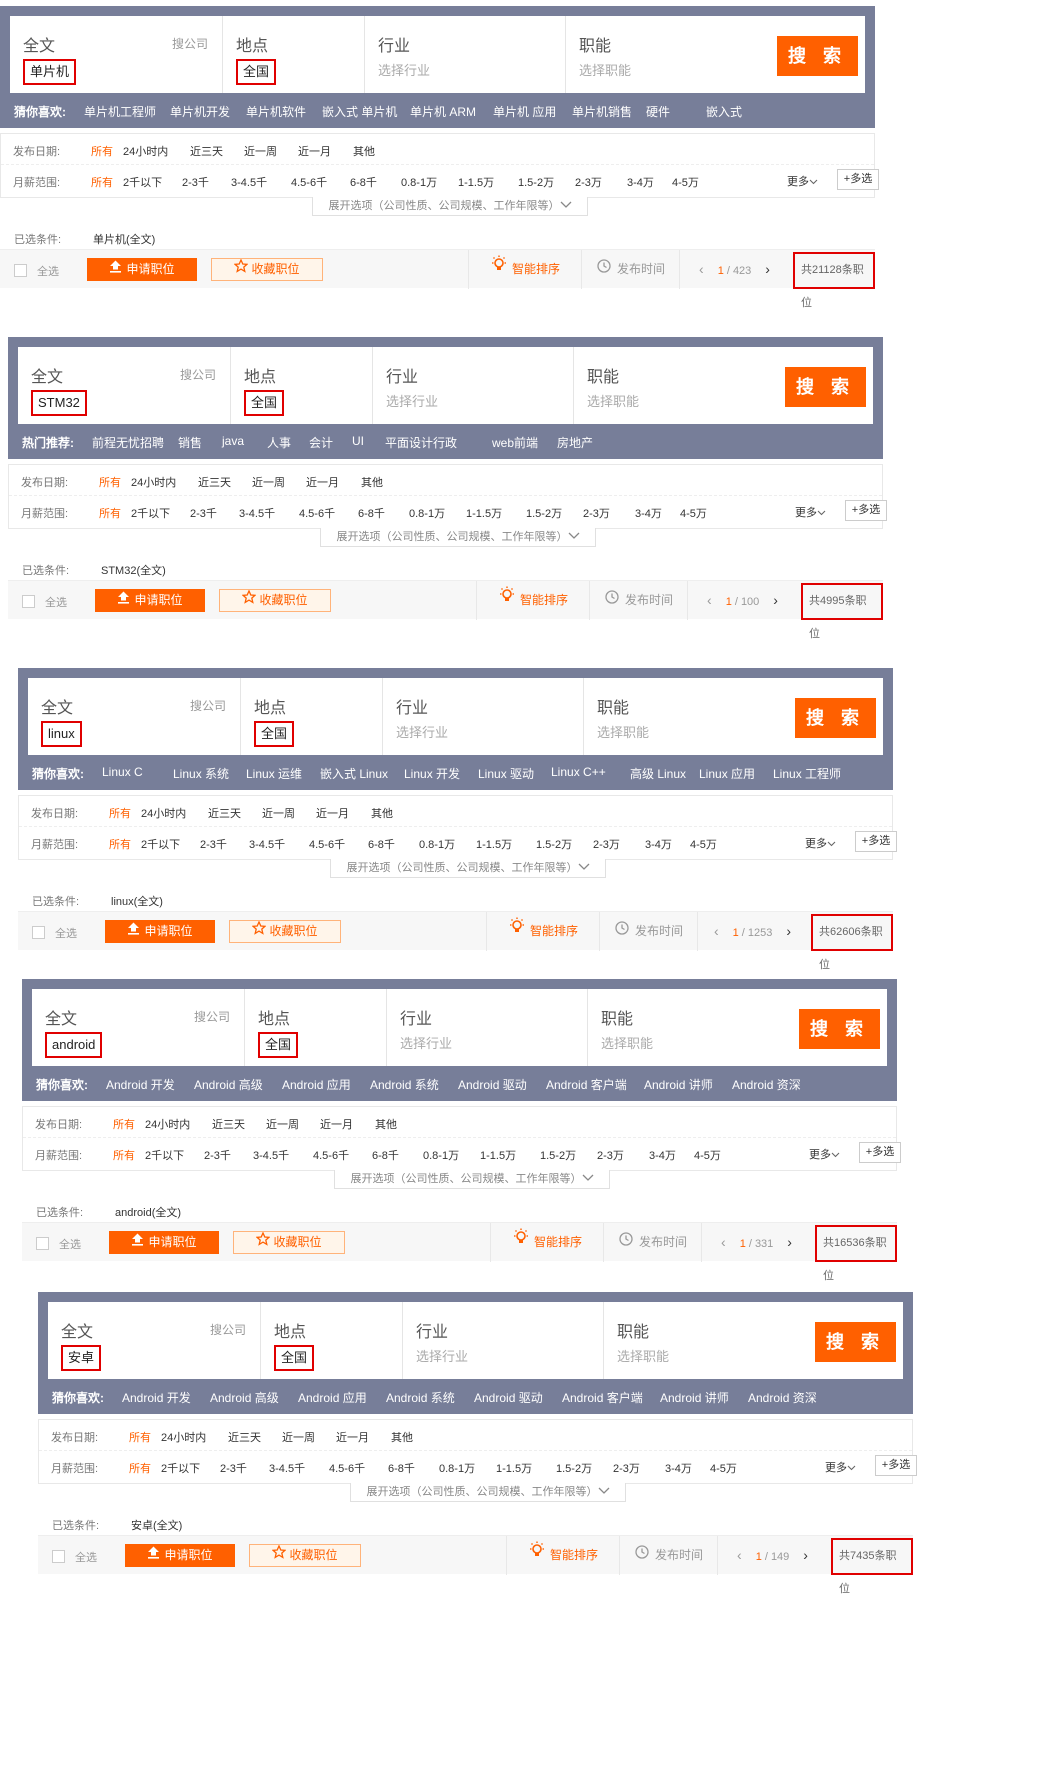 The height and width of the screenshot is (1765, 1041). Describe the element at coordinates (120, 111) in the screenshot. I see `recommend-keyword-link: 单片机工程师` at that location.